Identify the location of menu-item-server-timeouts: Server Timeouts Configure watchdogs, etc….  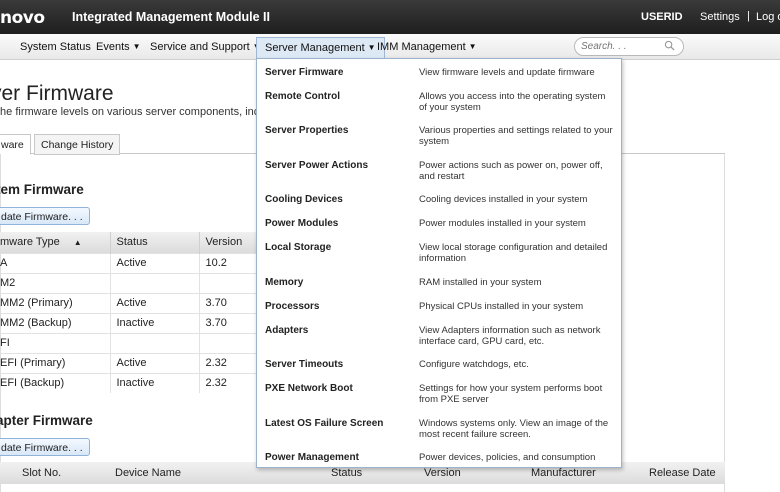
(439, 370).